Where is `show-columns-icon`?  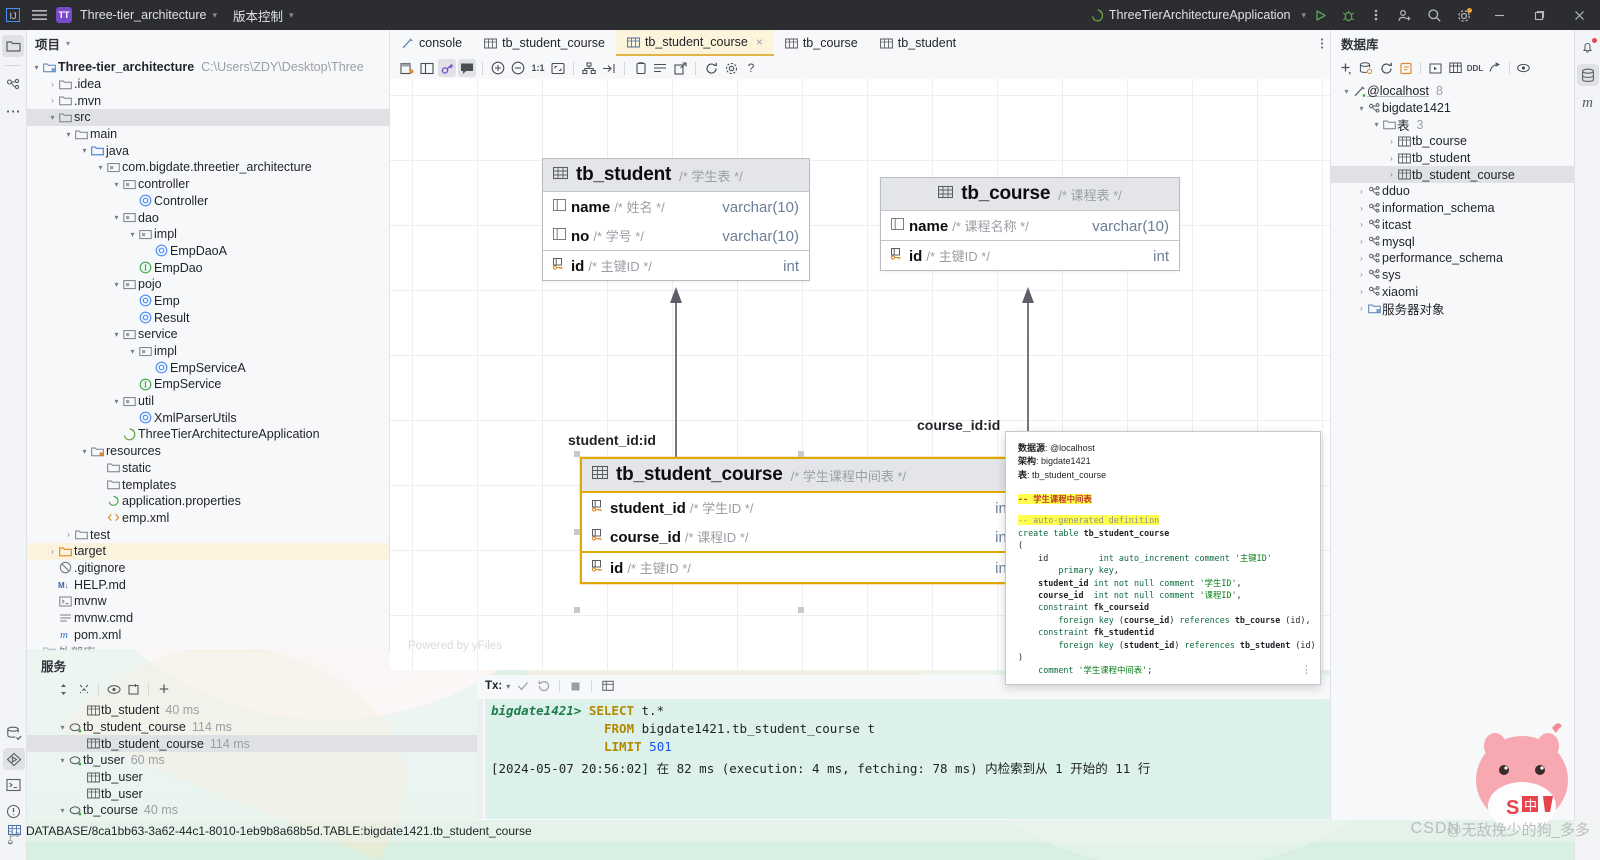
show-columns-icon is located at coordinates (407, 68).